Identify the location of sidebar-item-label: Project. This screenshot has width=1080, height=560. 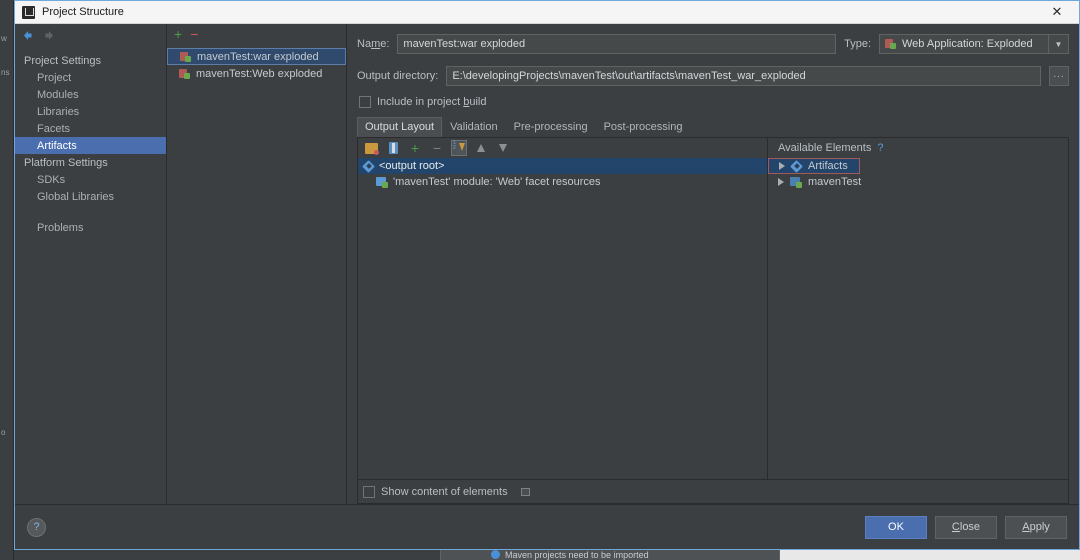
(54, 77).